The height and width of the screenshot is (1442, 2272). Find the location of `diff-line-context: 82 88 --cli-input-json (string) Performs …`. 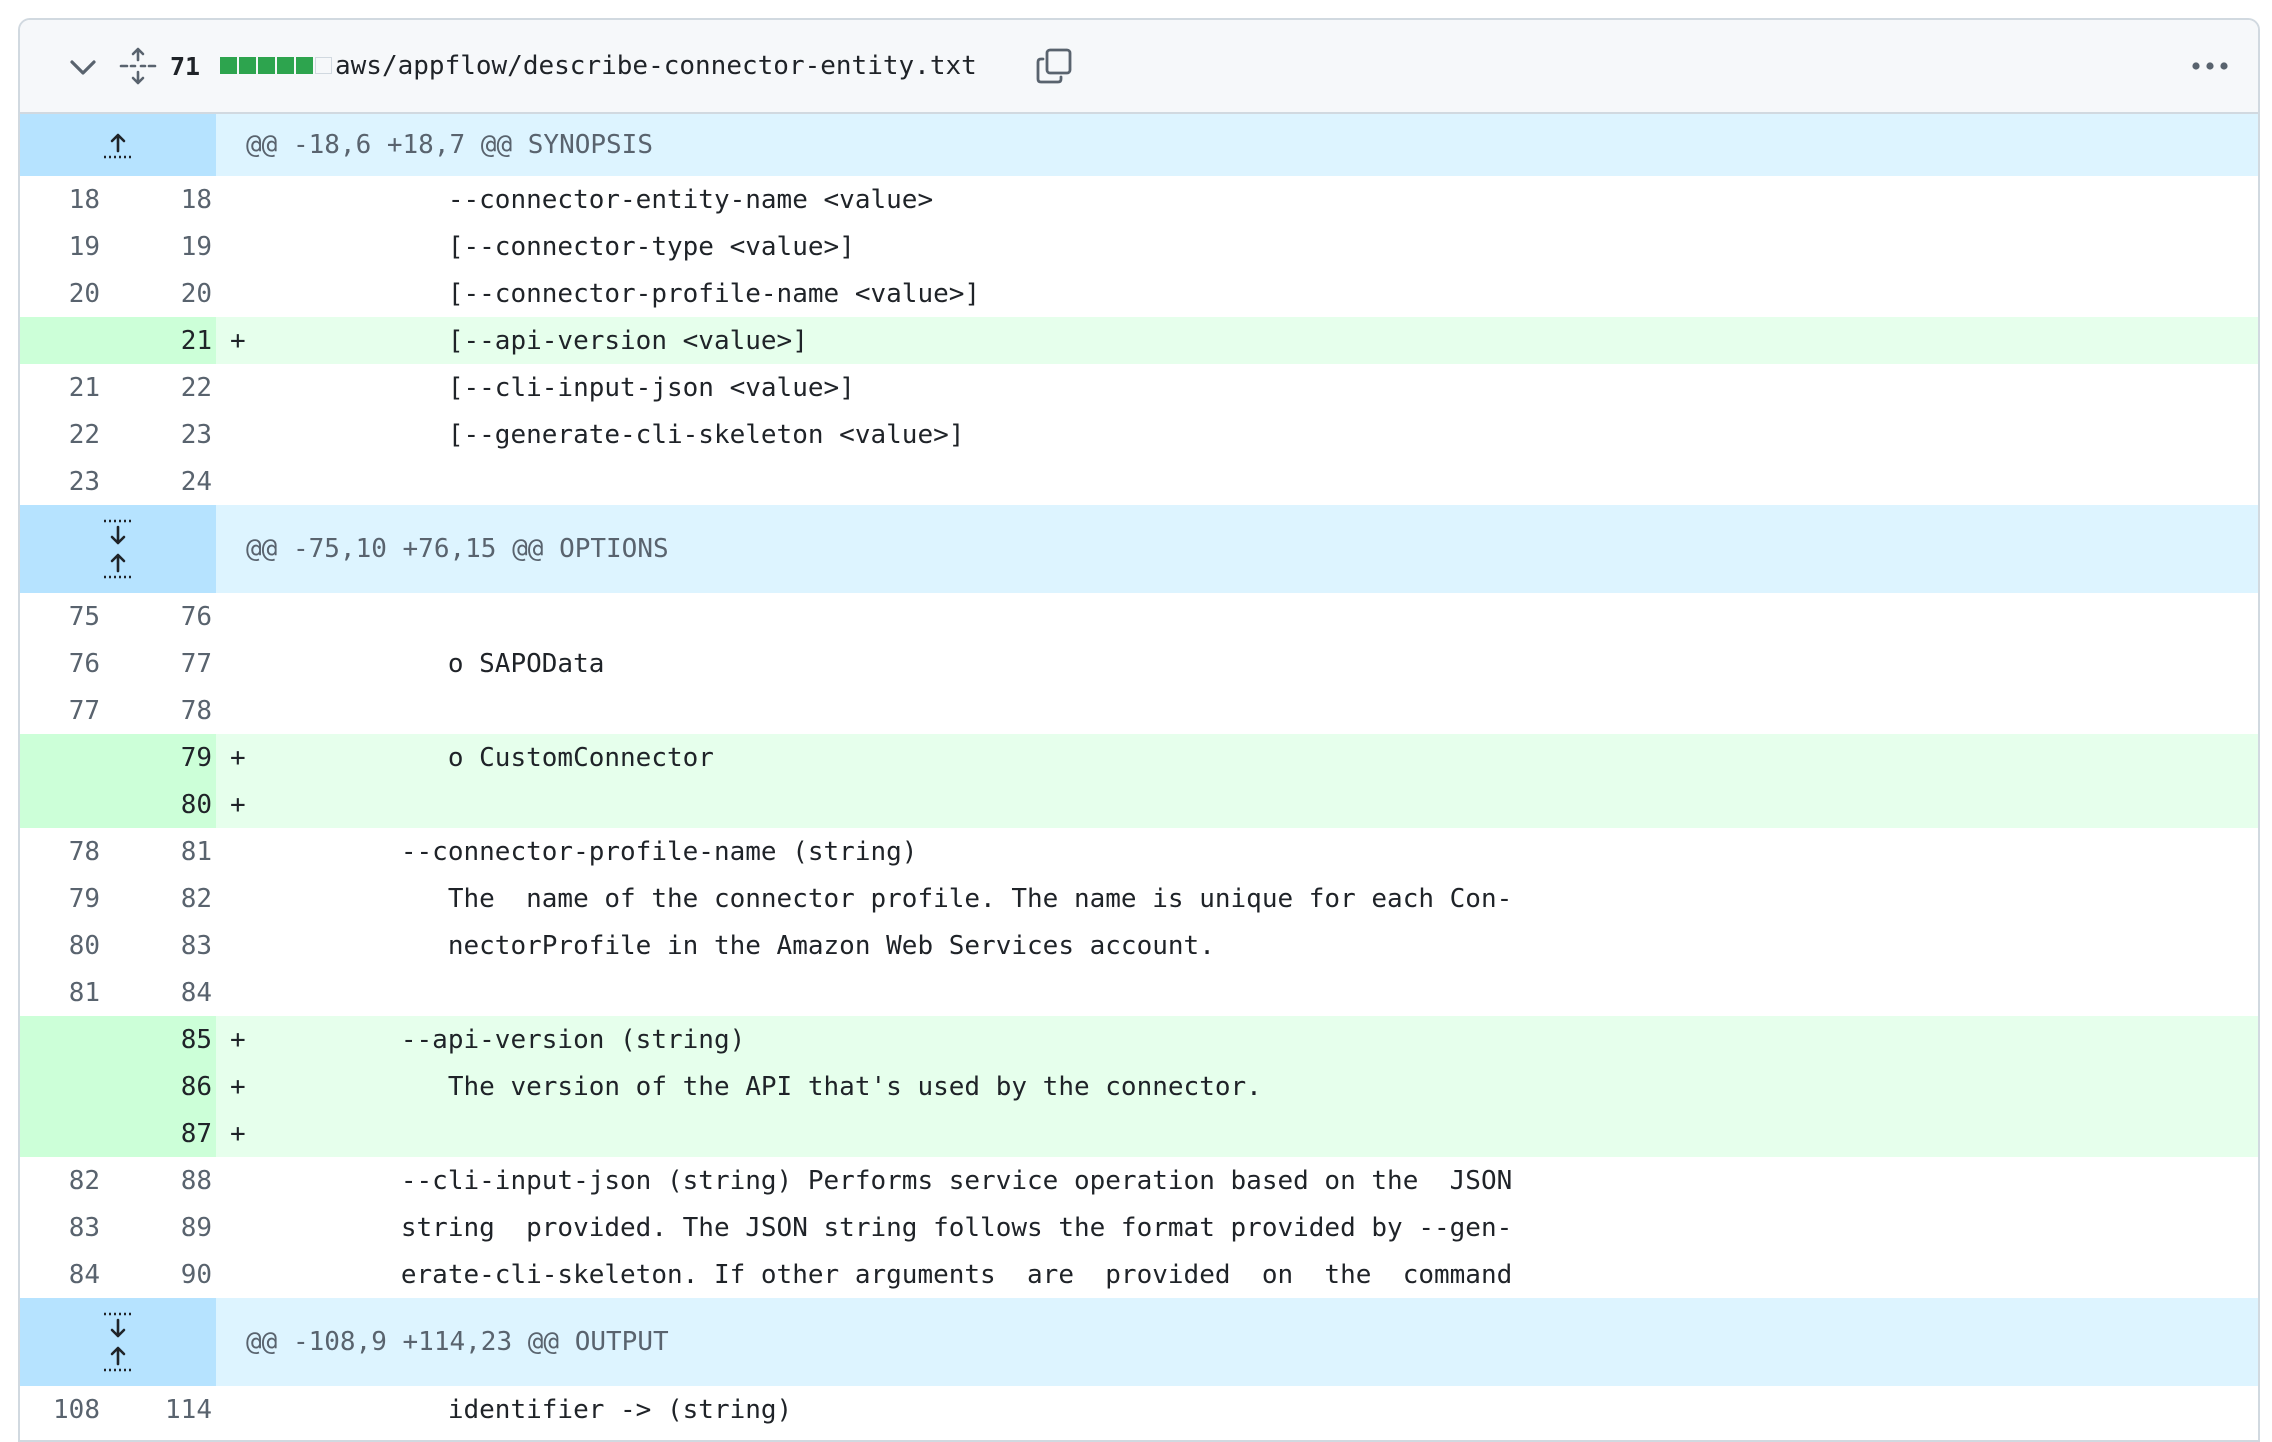

diff-line-context: 82 88 --cli-input-json (string) Performs … is located at coordinates (1139, 1180).